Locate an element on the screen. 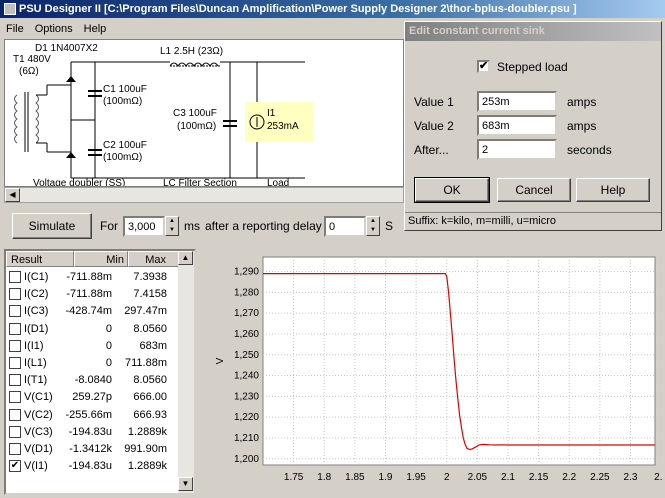 This screenshot has width=665, height=498. menu-file: File is located at coordinates (15, 29).